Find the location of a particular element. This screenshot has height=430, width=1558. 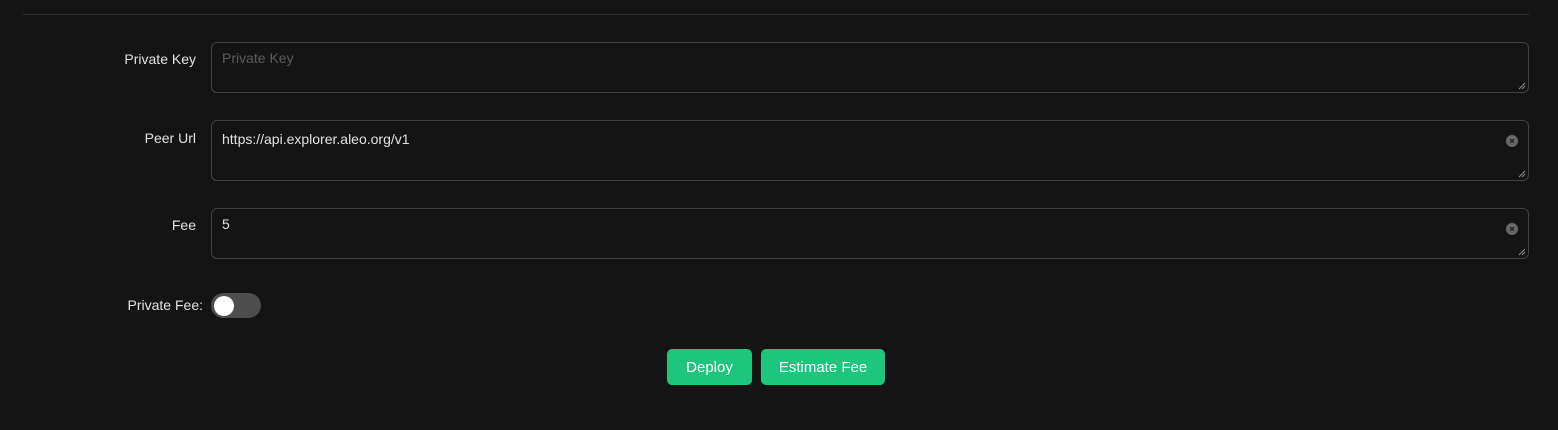

section-divider is located at coordinates (776, 14).